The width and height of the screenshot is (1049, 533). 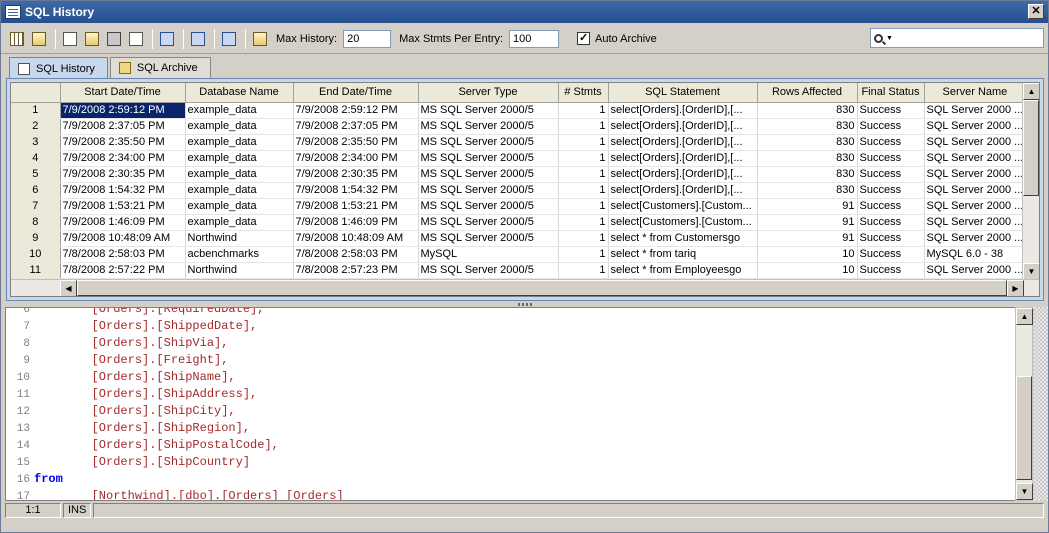 I want to click on code-line: 8 [Orders].[ShipVia],, so click(x=506, y=343).